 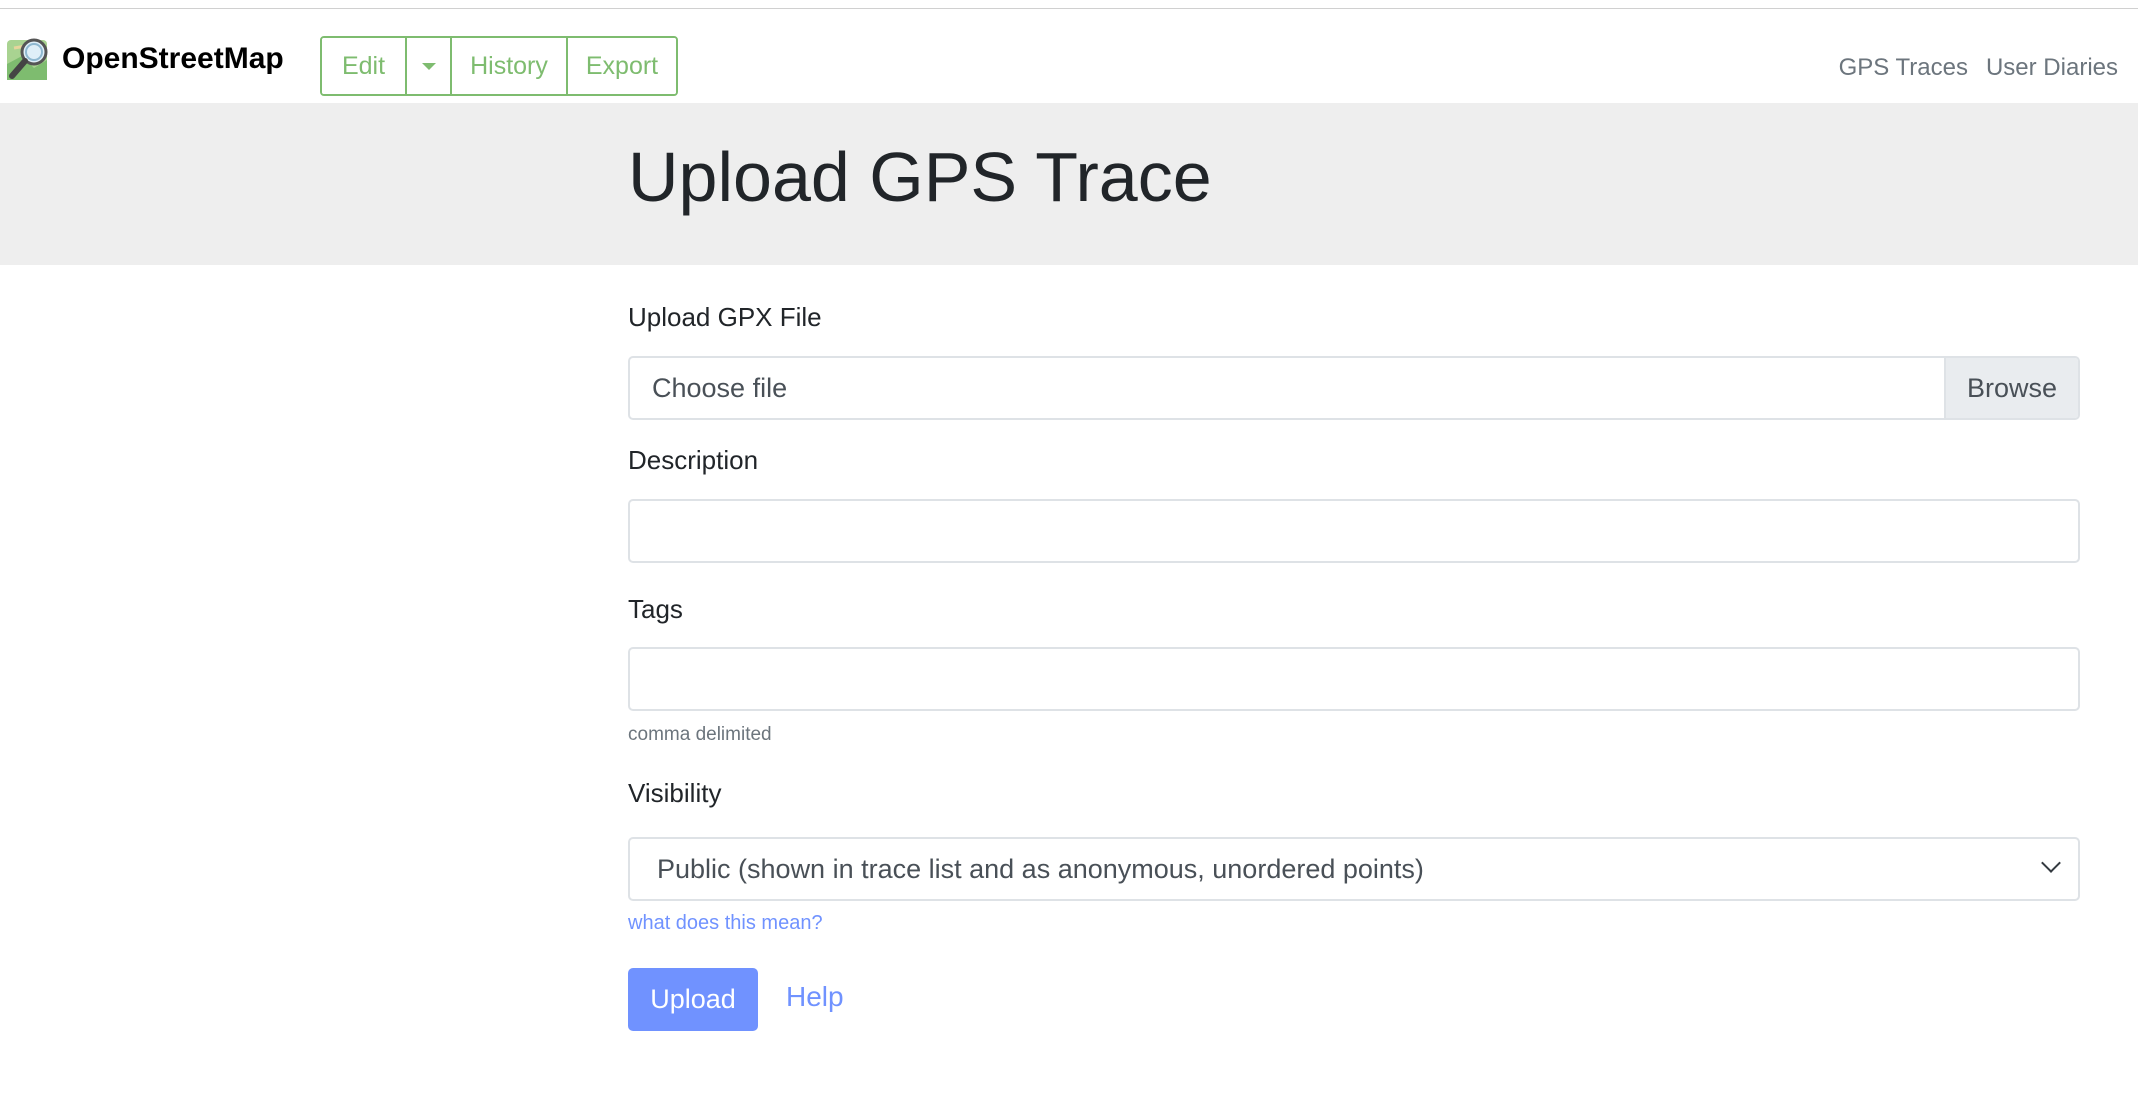 What do you see at coordinates (1354, 679) in the screenshot?
I see `tags-input` at bounding box center [1354, 679].